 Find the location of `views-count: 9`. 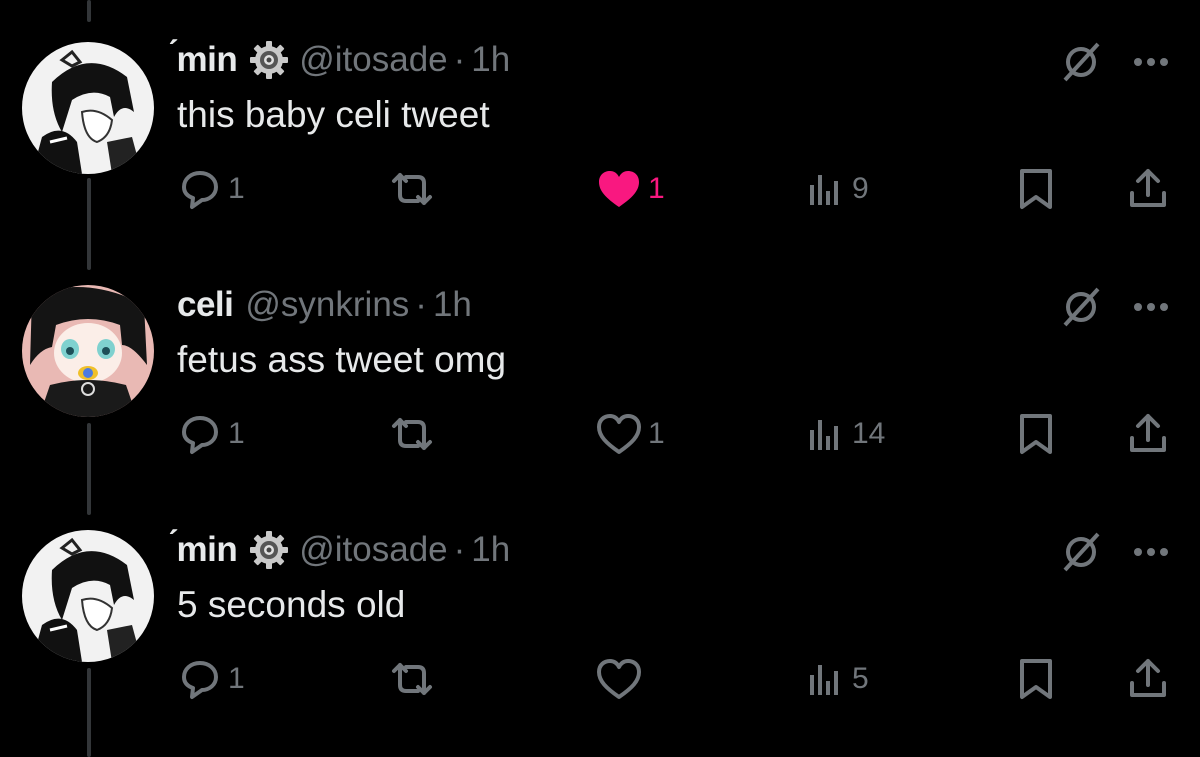

views-count: 9 is located at coordinates (860, 188).